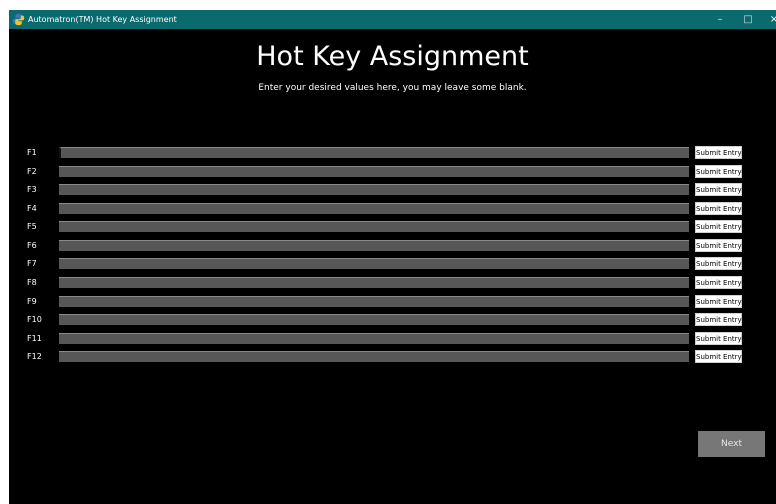 Image resolution: width=776 pixels, height=504 pixels. What do you see at coordinates (374, 319) in the screenshot?
I see `hotkey-input-f10` at bounding box center [374, 319].